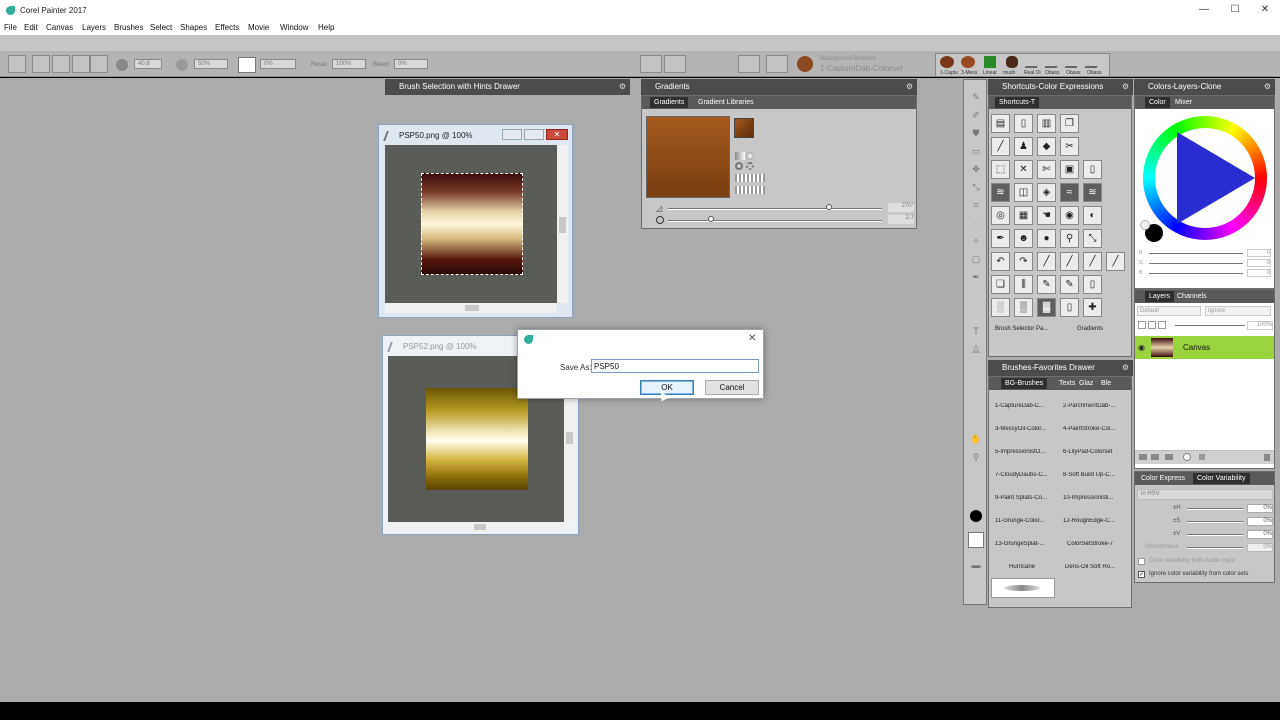 This screenshot has height=720, width=1280. What do you see at coordinates (1000, 284) in the screenshot?
I see `clone-icon: ❏` at bounding box center [1000, 284].